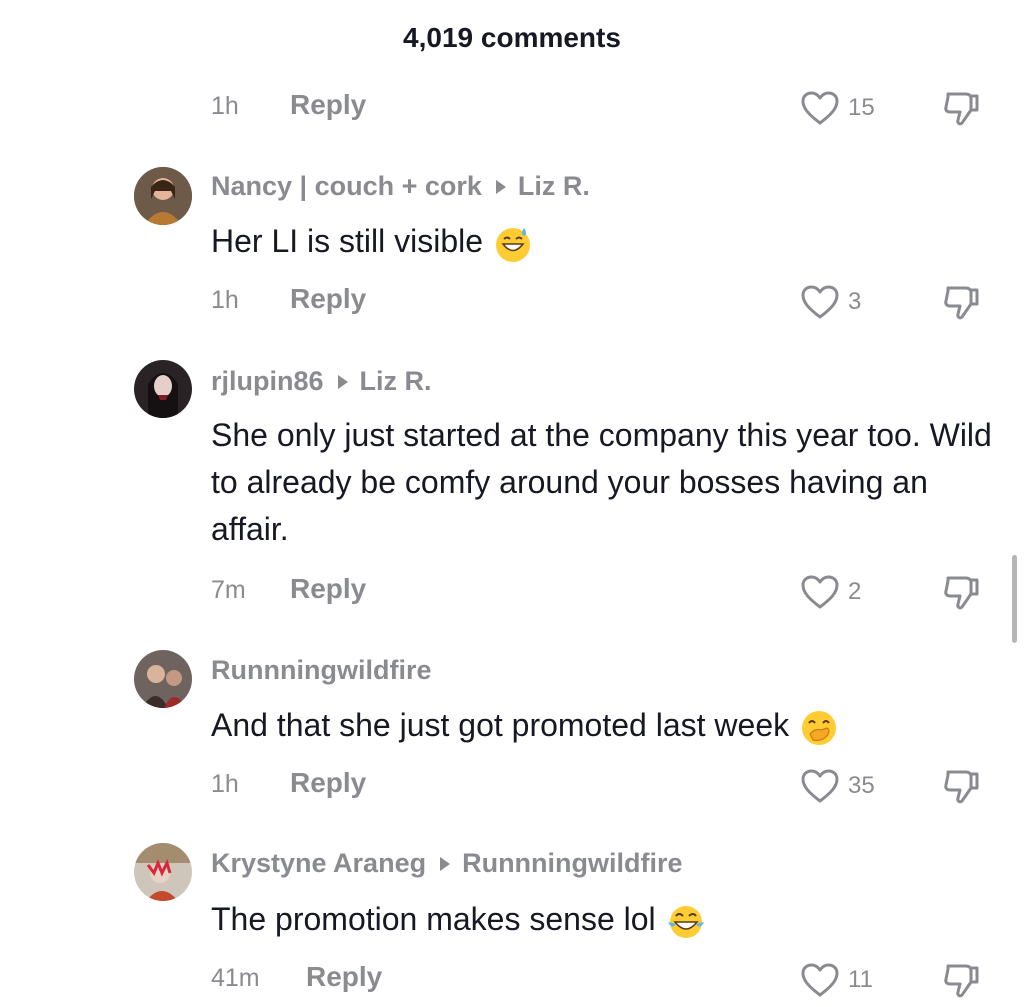 Image resolution: width=1024 pixels, height=1007 pixels. Describe the element at coordinates (819, 727) in the screenshot. I see `hand-over-mouth-emoji` at that location.